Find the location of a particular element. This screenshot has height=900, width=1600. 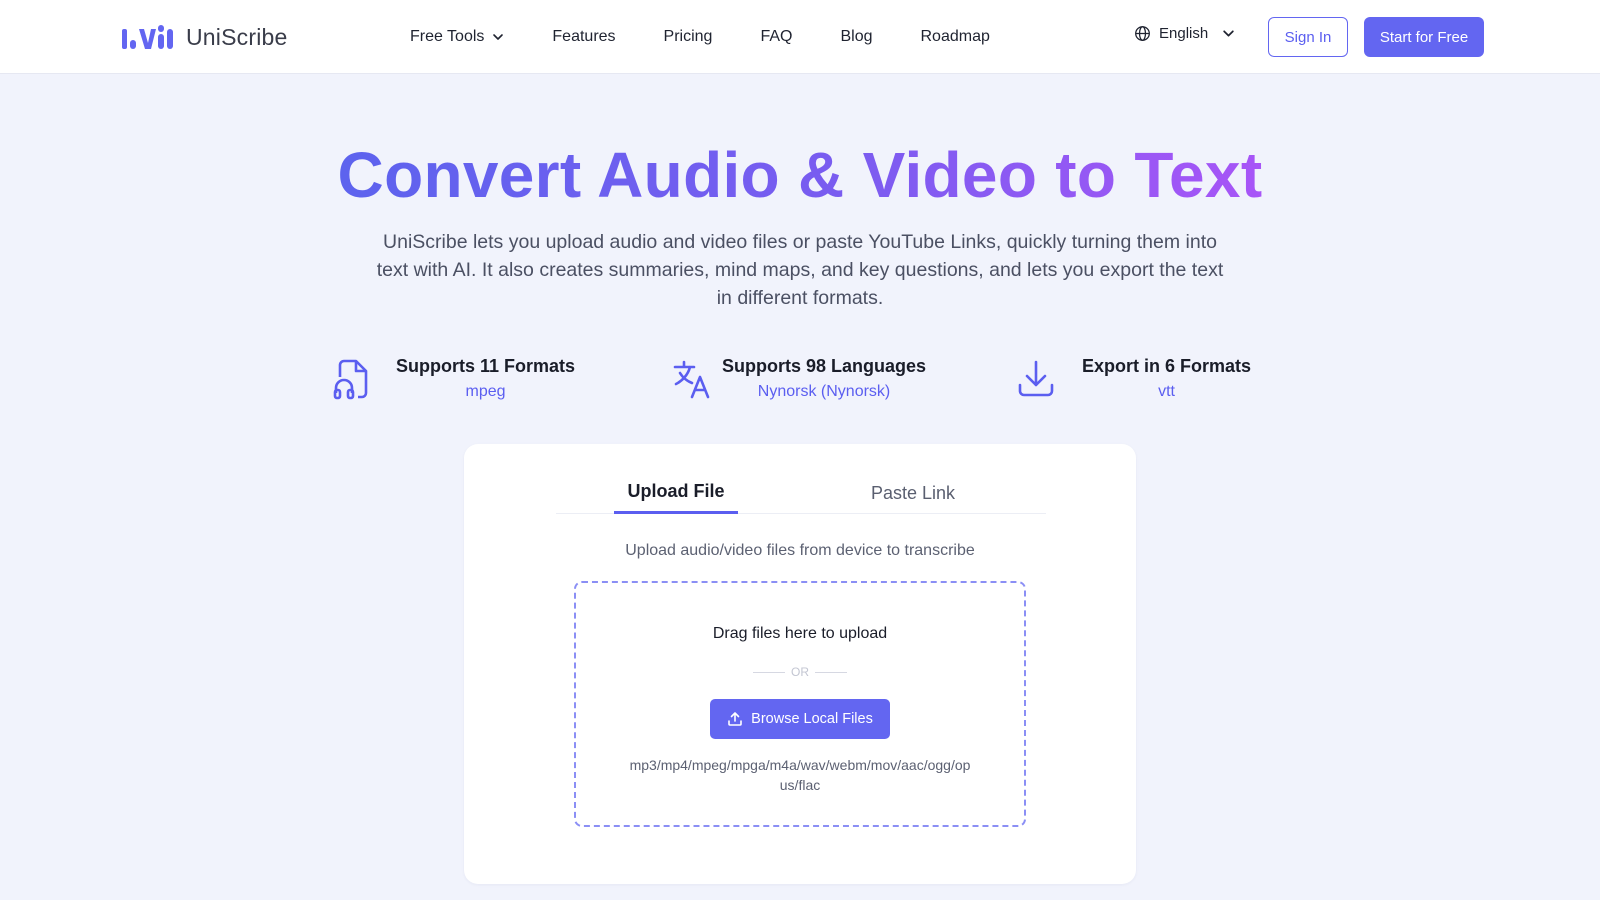

nav-free-tools: Free Tools is located at coordinates (457, 37).